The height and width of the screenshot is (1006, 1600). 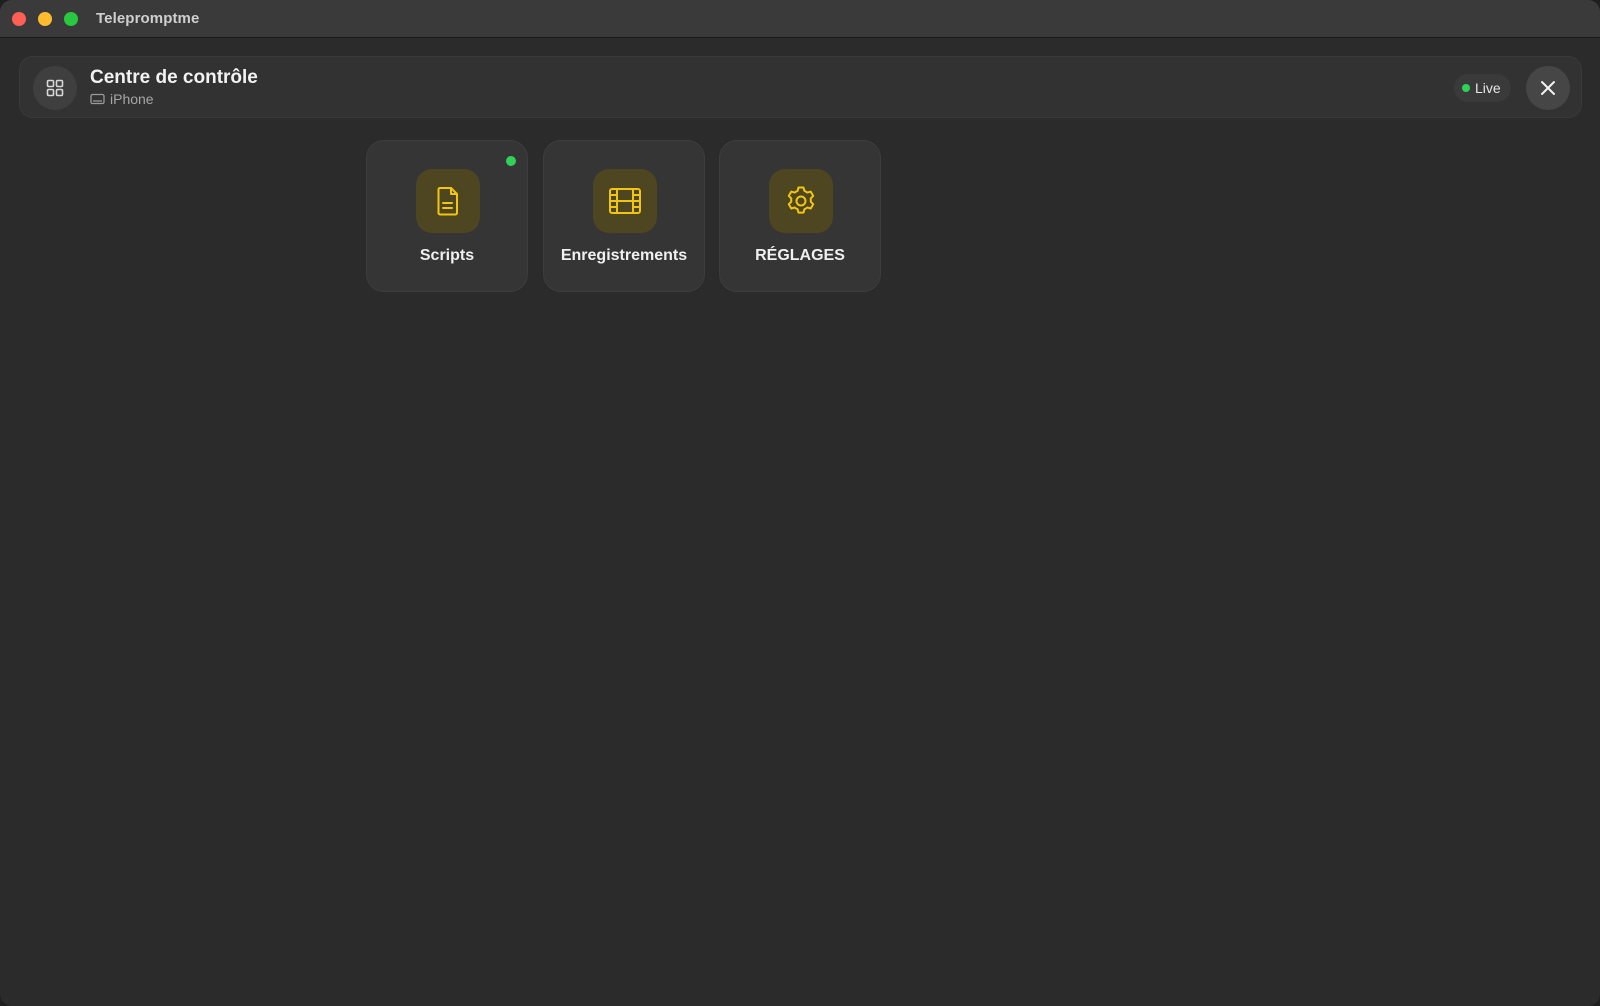 I want to click on app-title: Telepromptme, so click(x=148, y=18).